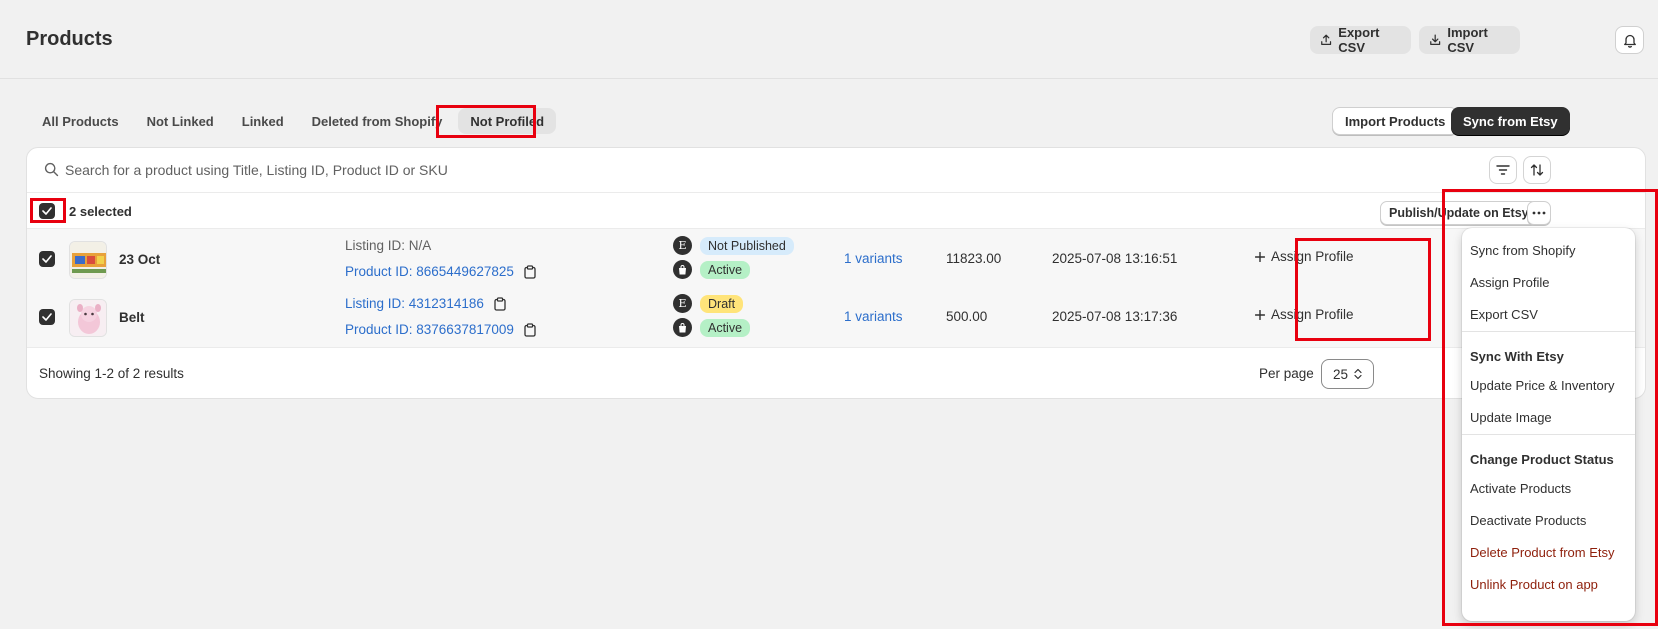  What do you see at coordinates (429, 329) in the screenshot?
I see `product-id-link: Product ID: 8376637817009` at bounding box center [429, 329].